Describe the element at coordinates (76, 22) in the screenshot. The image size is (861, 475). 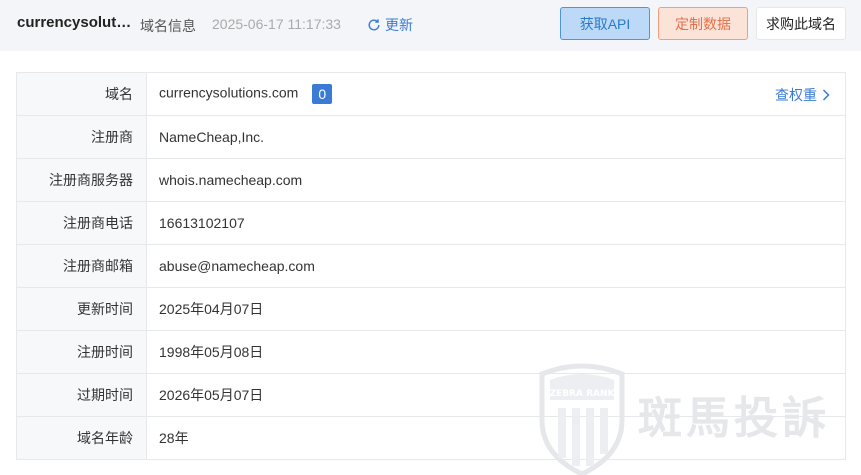
I see `domain-title: currencysolutions.com` at that location.